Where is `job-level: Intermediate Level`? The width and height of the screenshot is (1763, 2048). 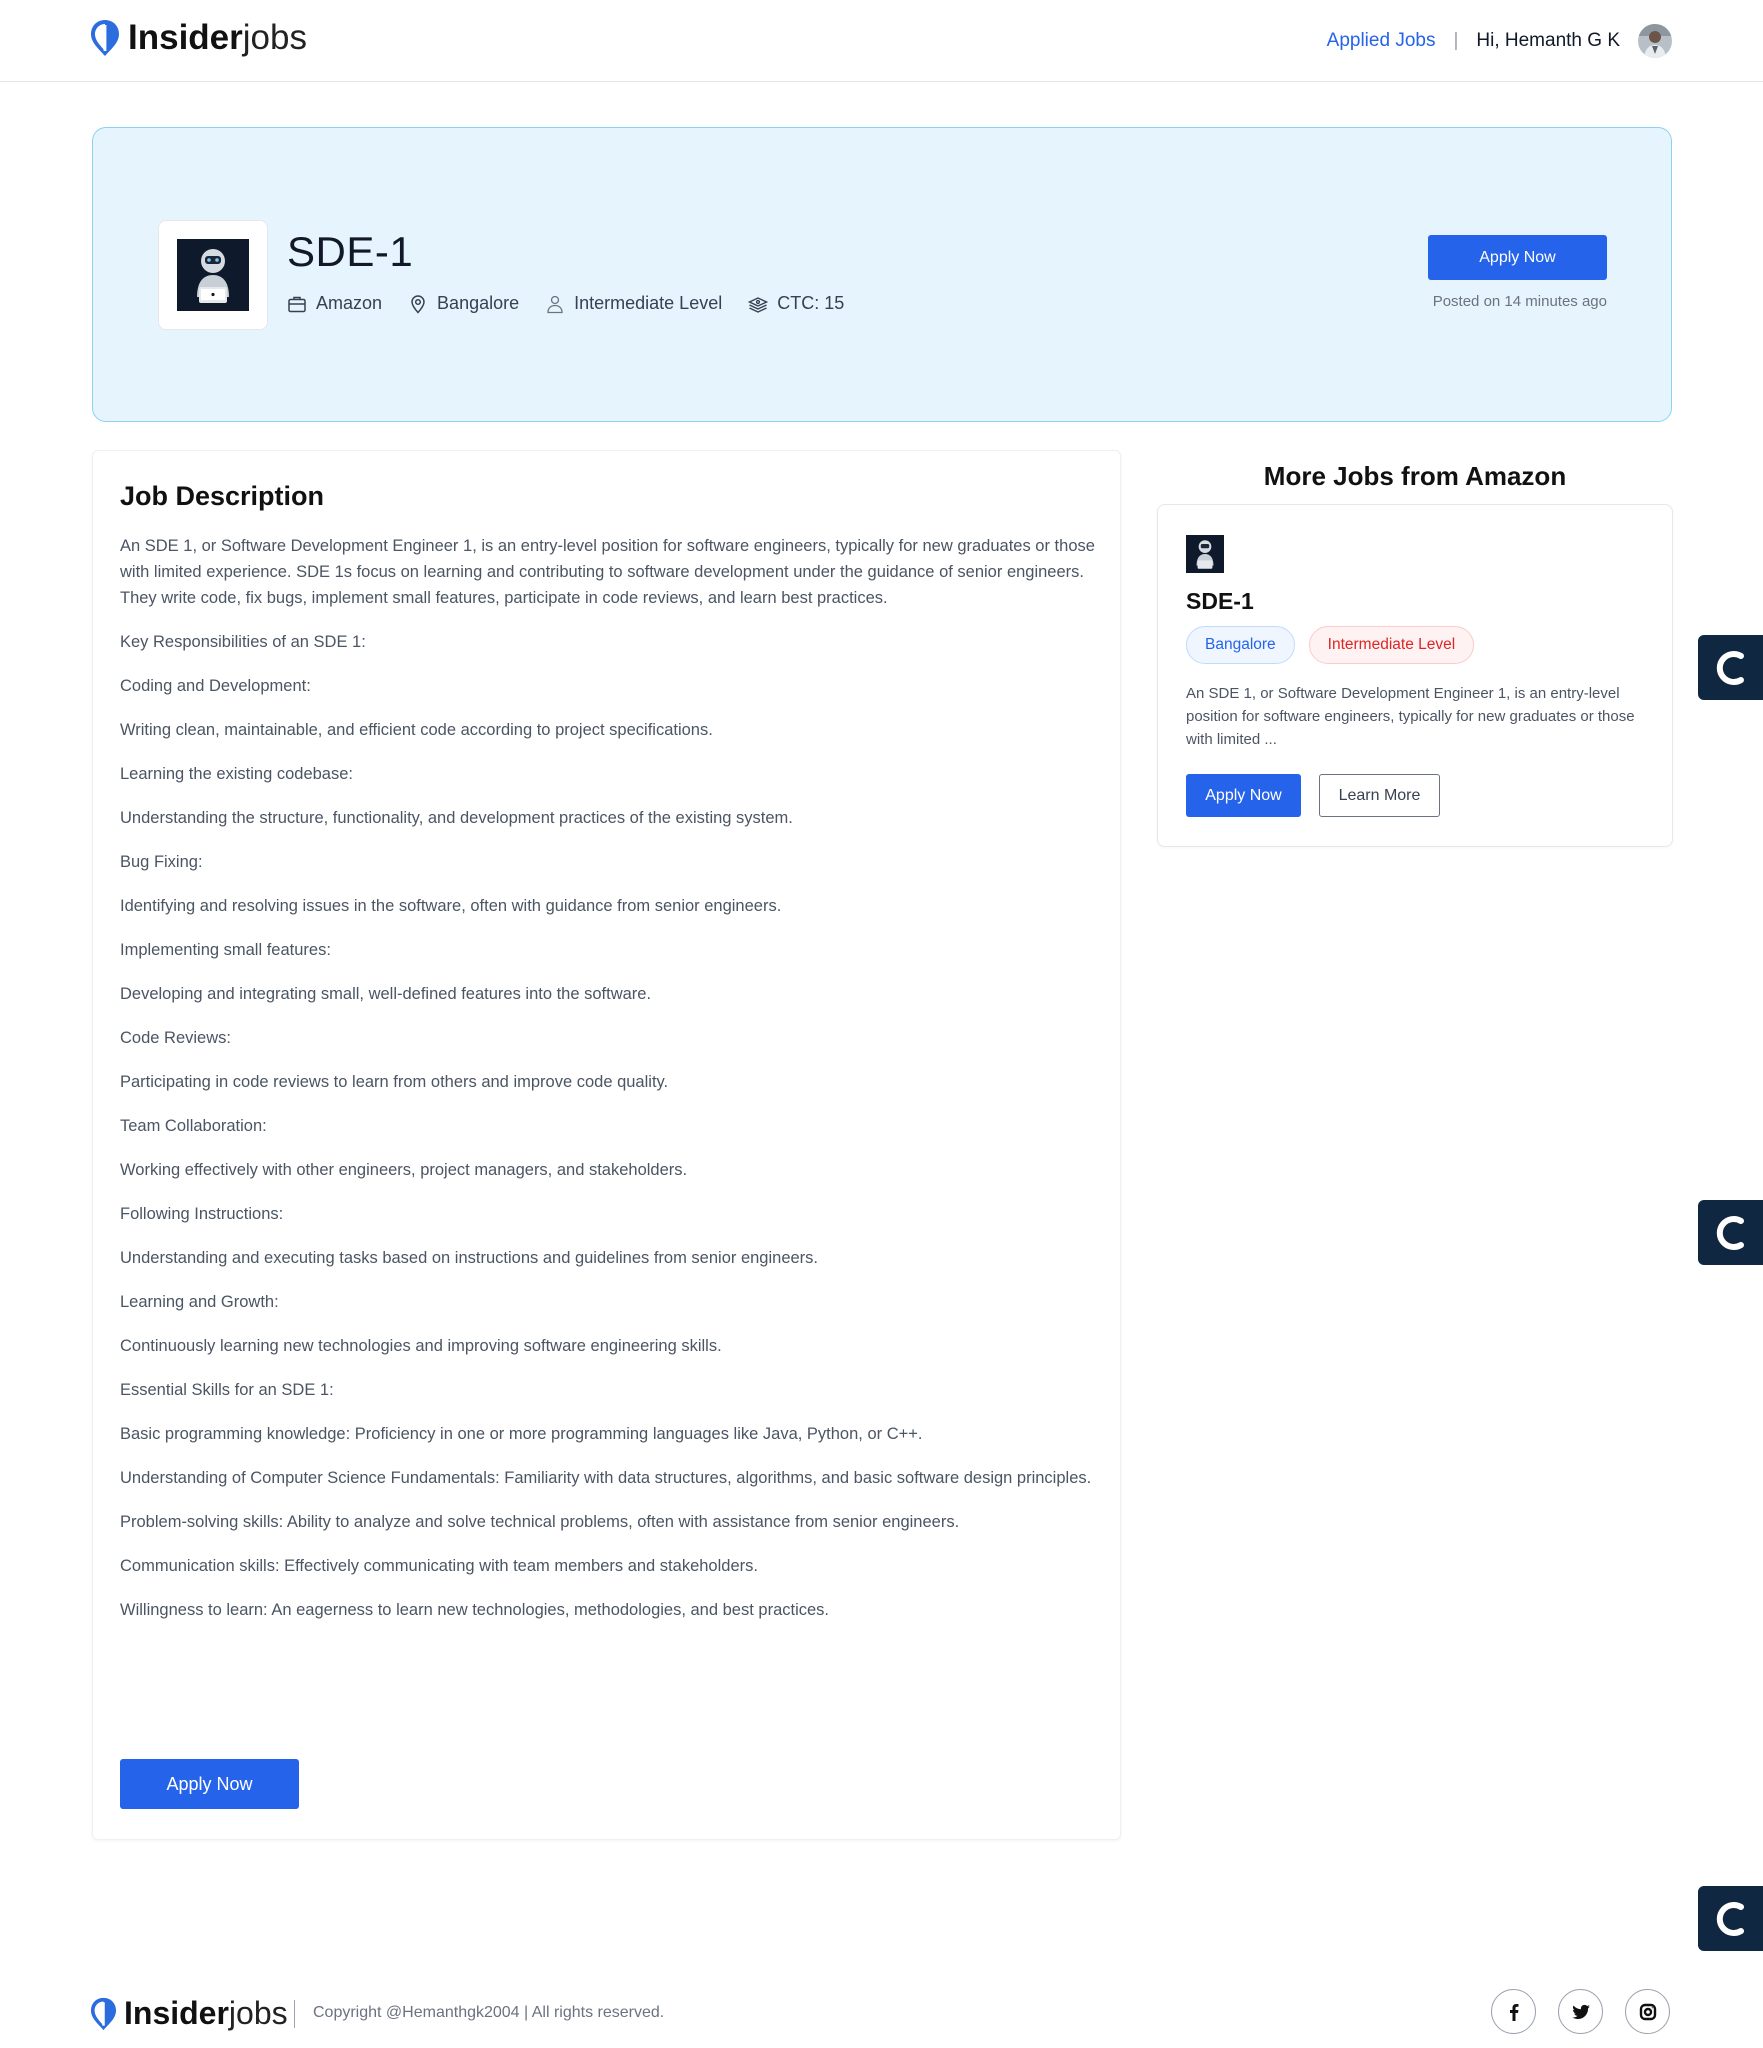
job-level: Intermediate Level is located at coordinates (648, 303).